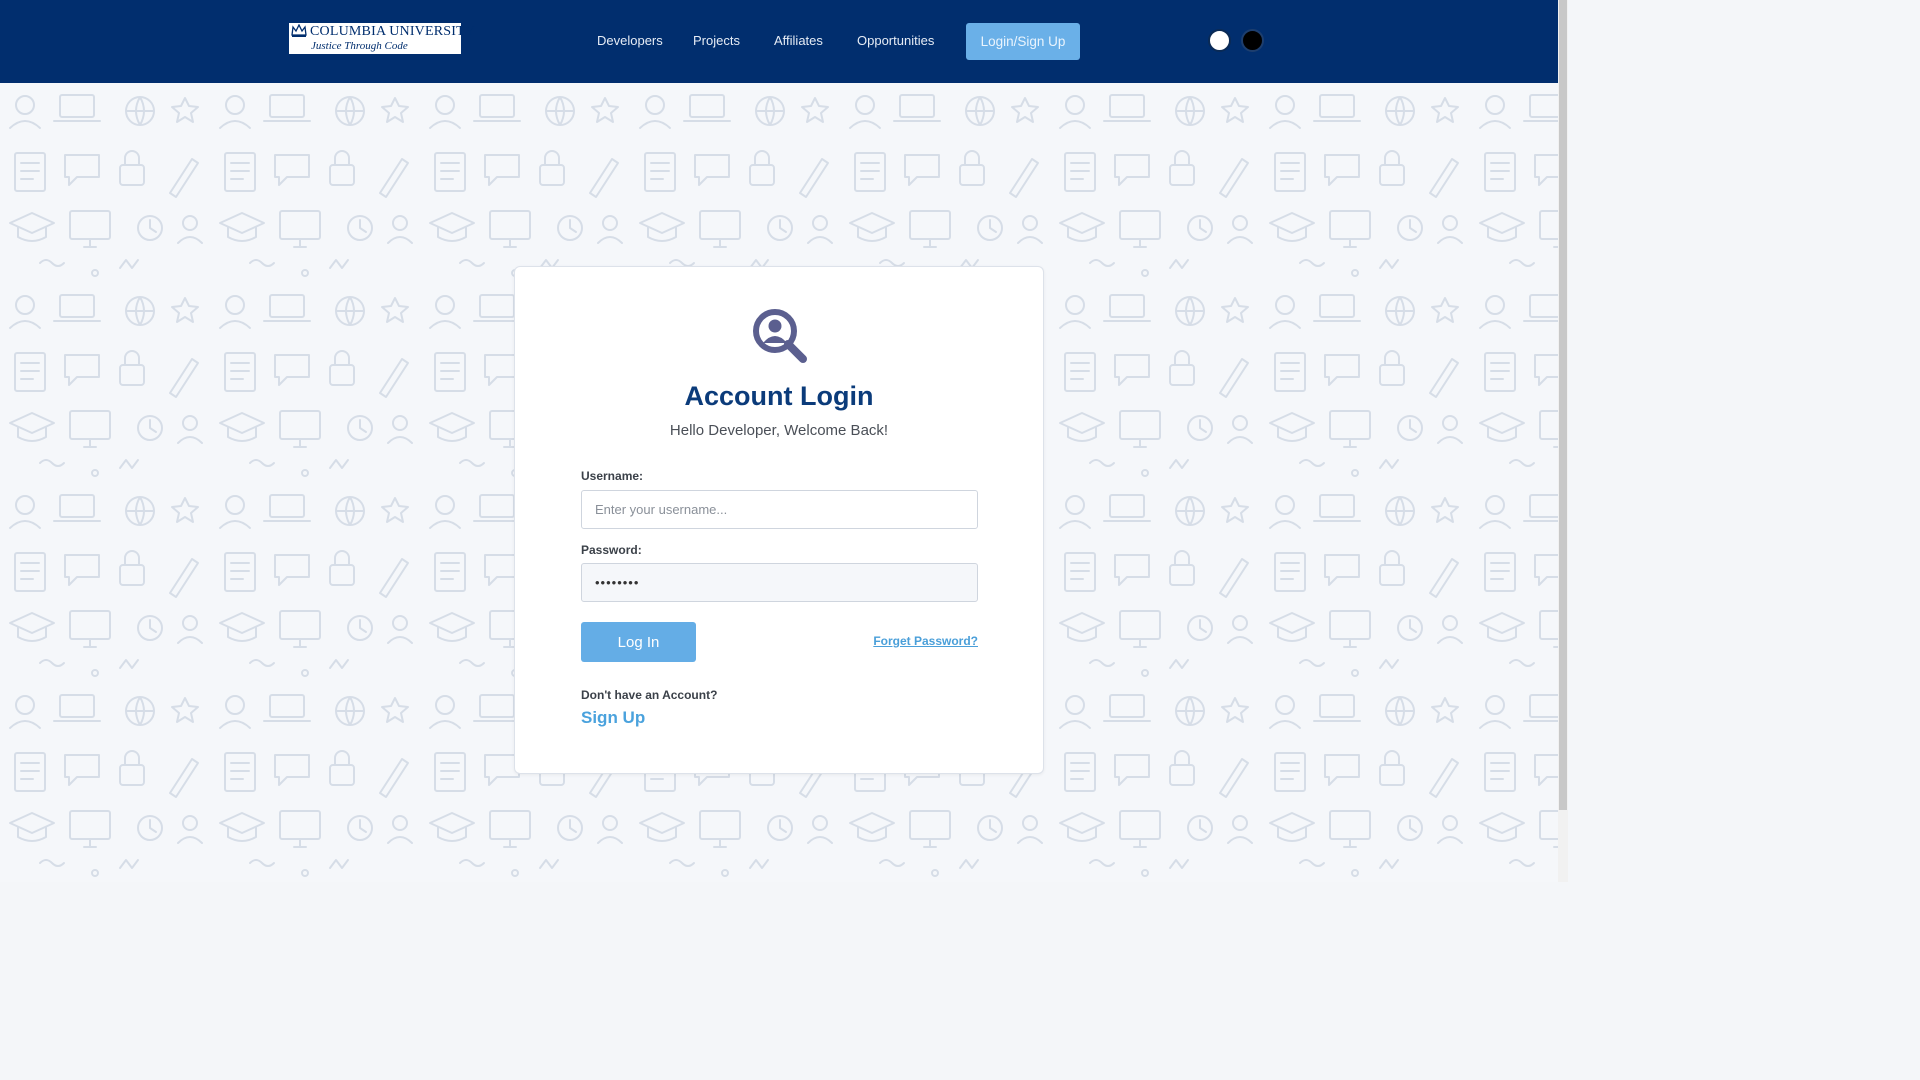 This screenshot has height=1080, width=1920. I want to click on light-theme-toggle, so click(1219, 40).